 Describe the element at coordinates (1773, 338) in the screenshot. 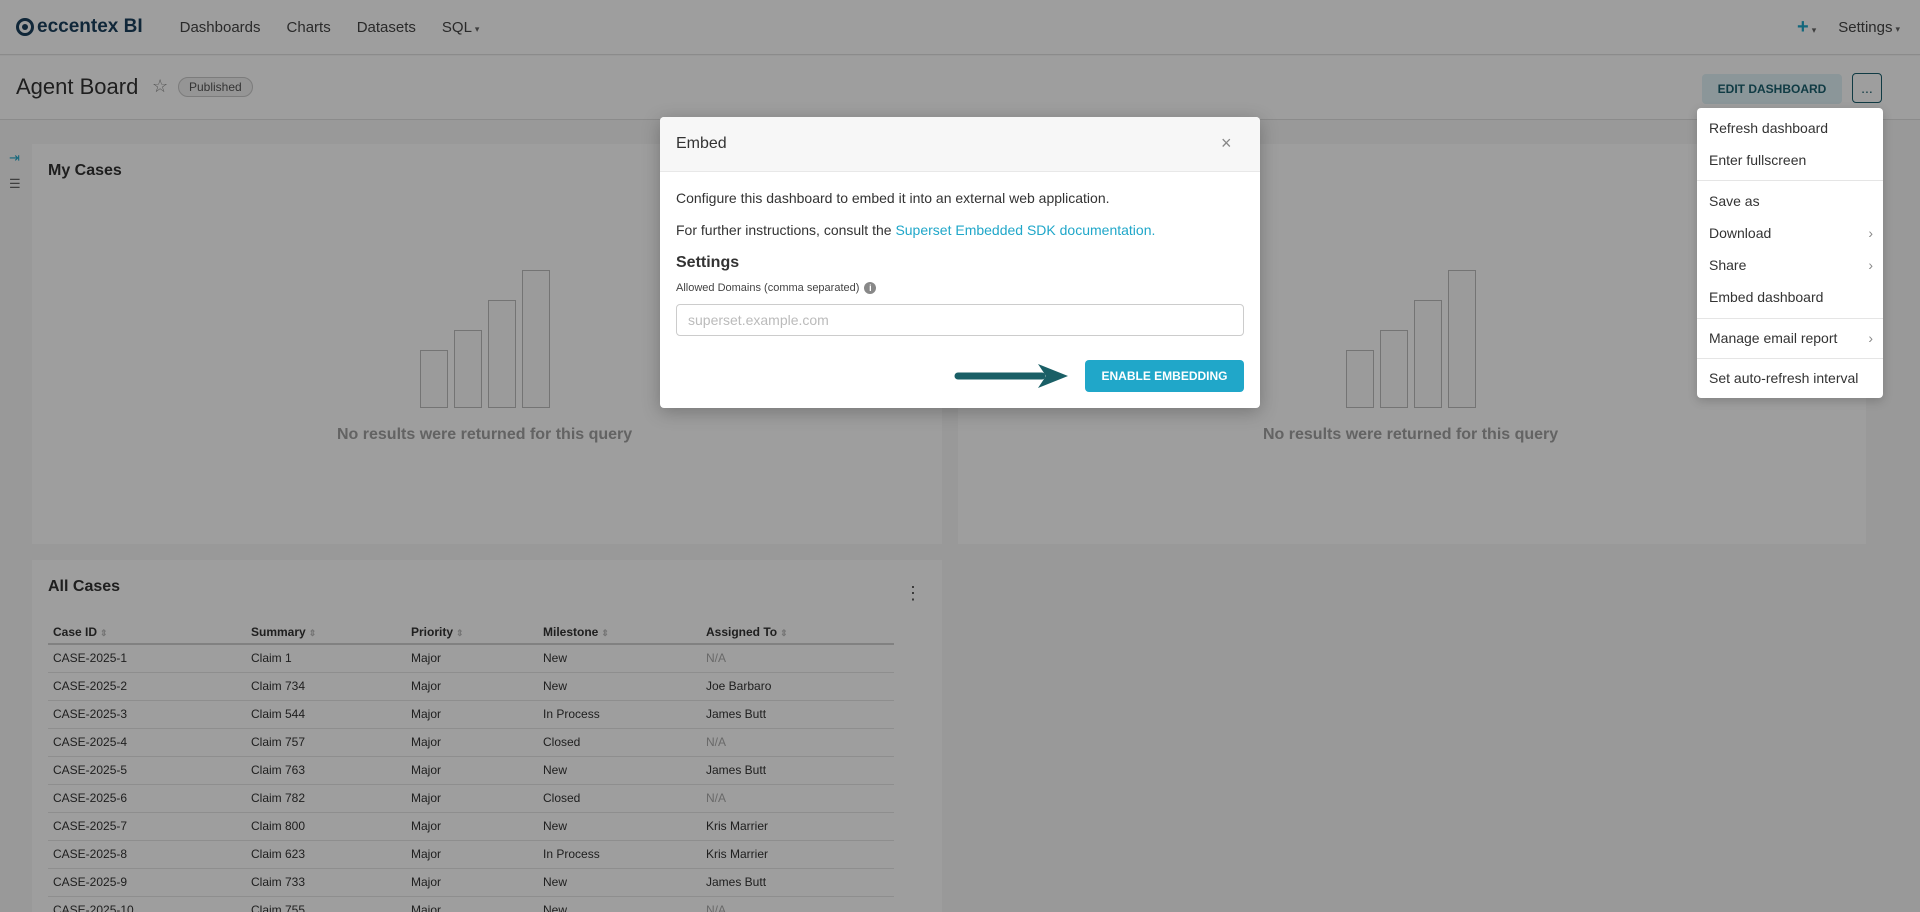

I see `menu-item-label: Manage email report` at that location.